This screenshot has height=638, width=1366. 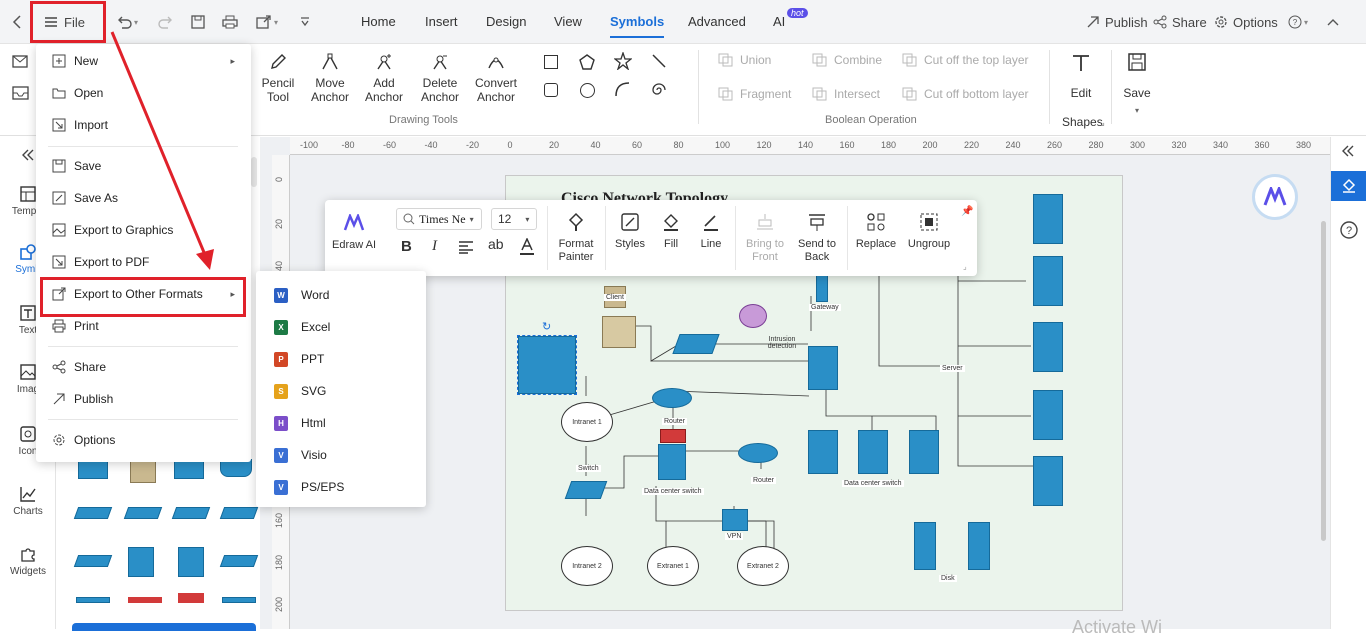 What do you see at coordinates (711, 231) in the screenshot?
I see `line-button: Line` at bounding box center [711, 231].